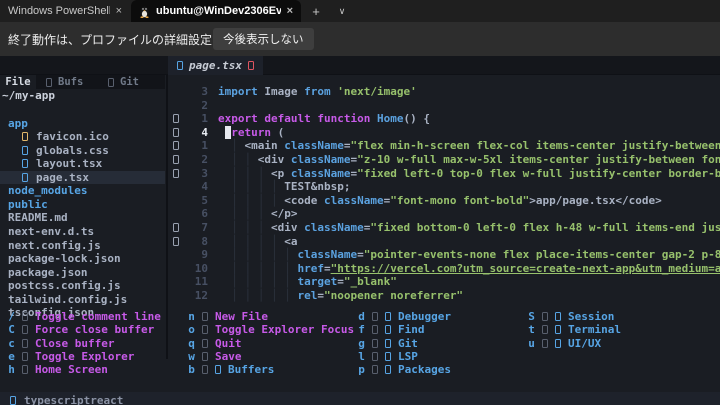 The height and width of the screenshot is (405, 720). I want to click on code-line: 8 │ │ │ │ <a, so click(444, 242).